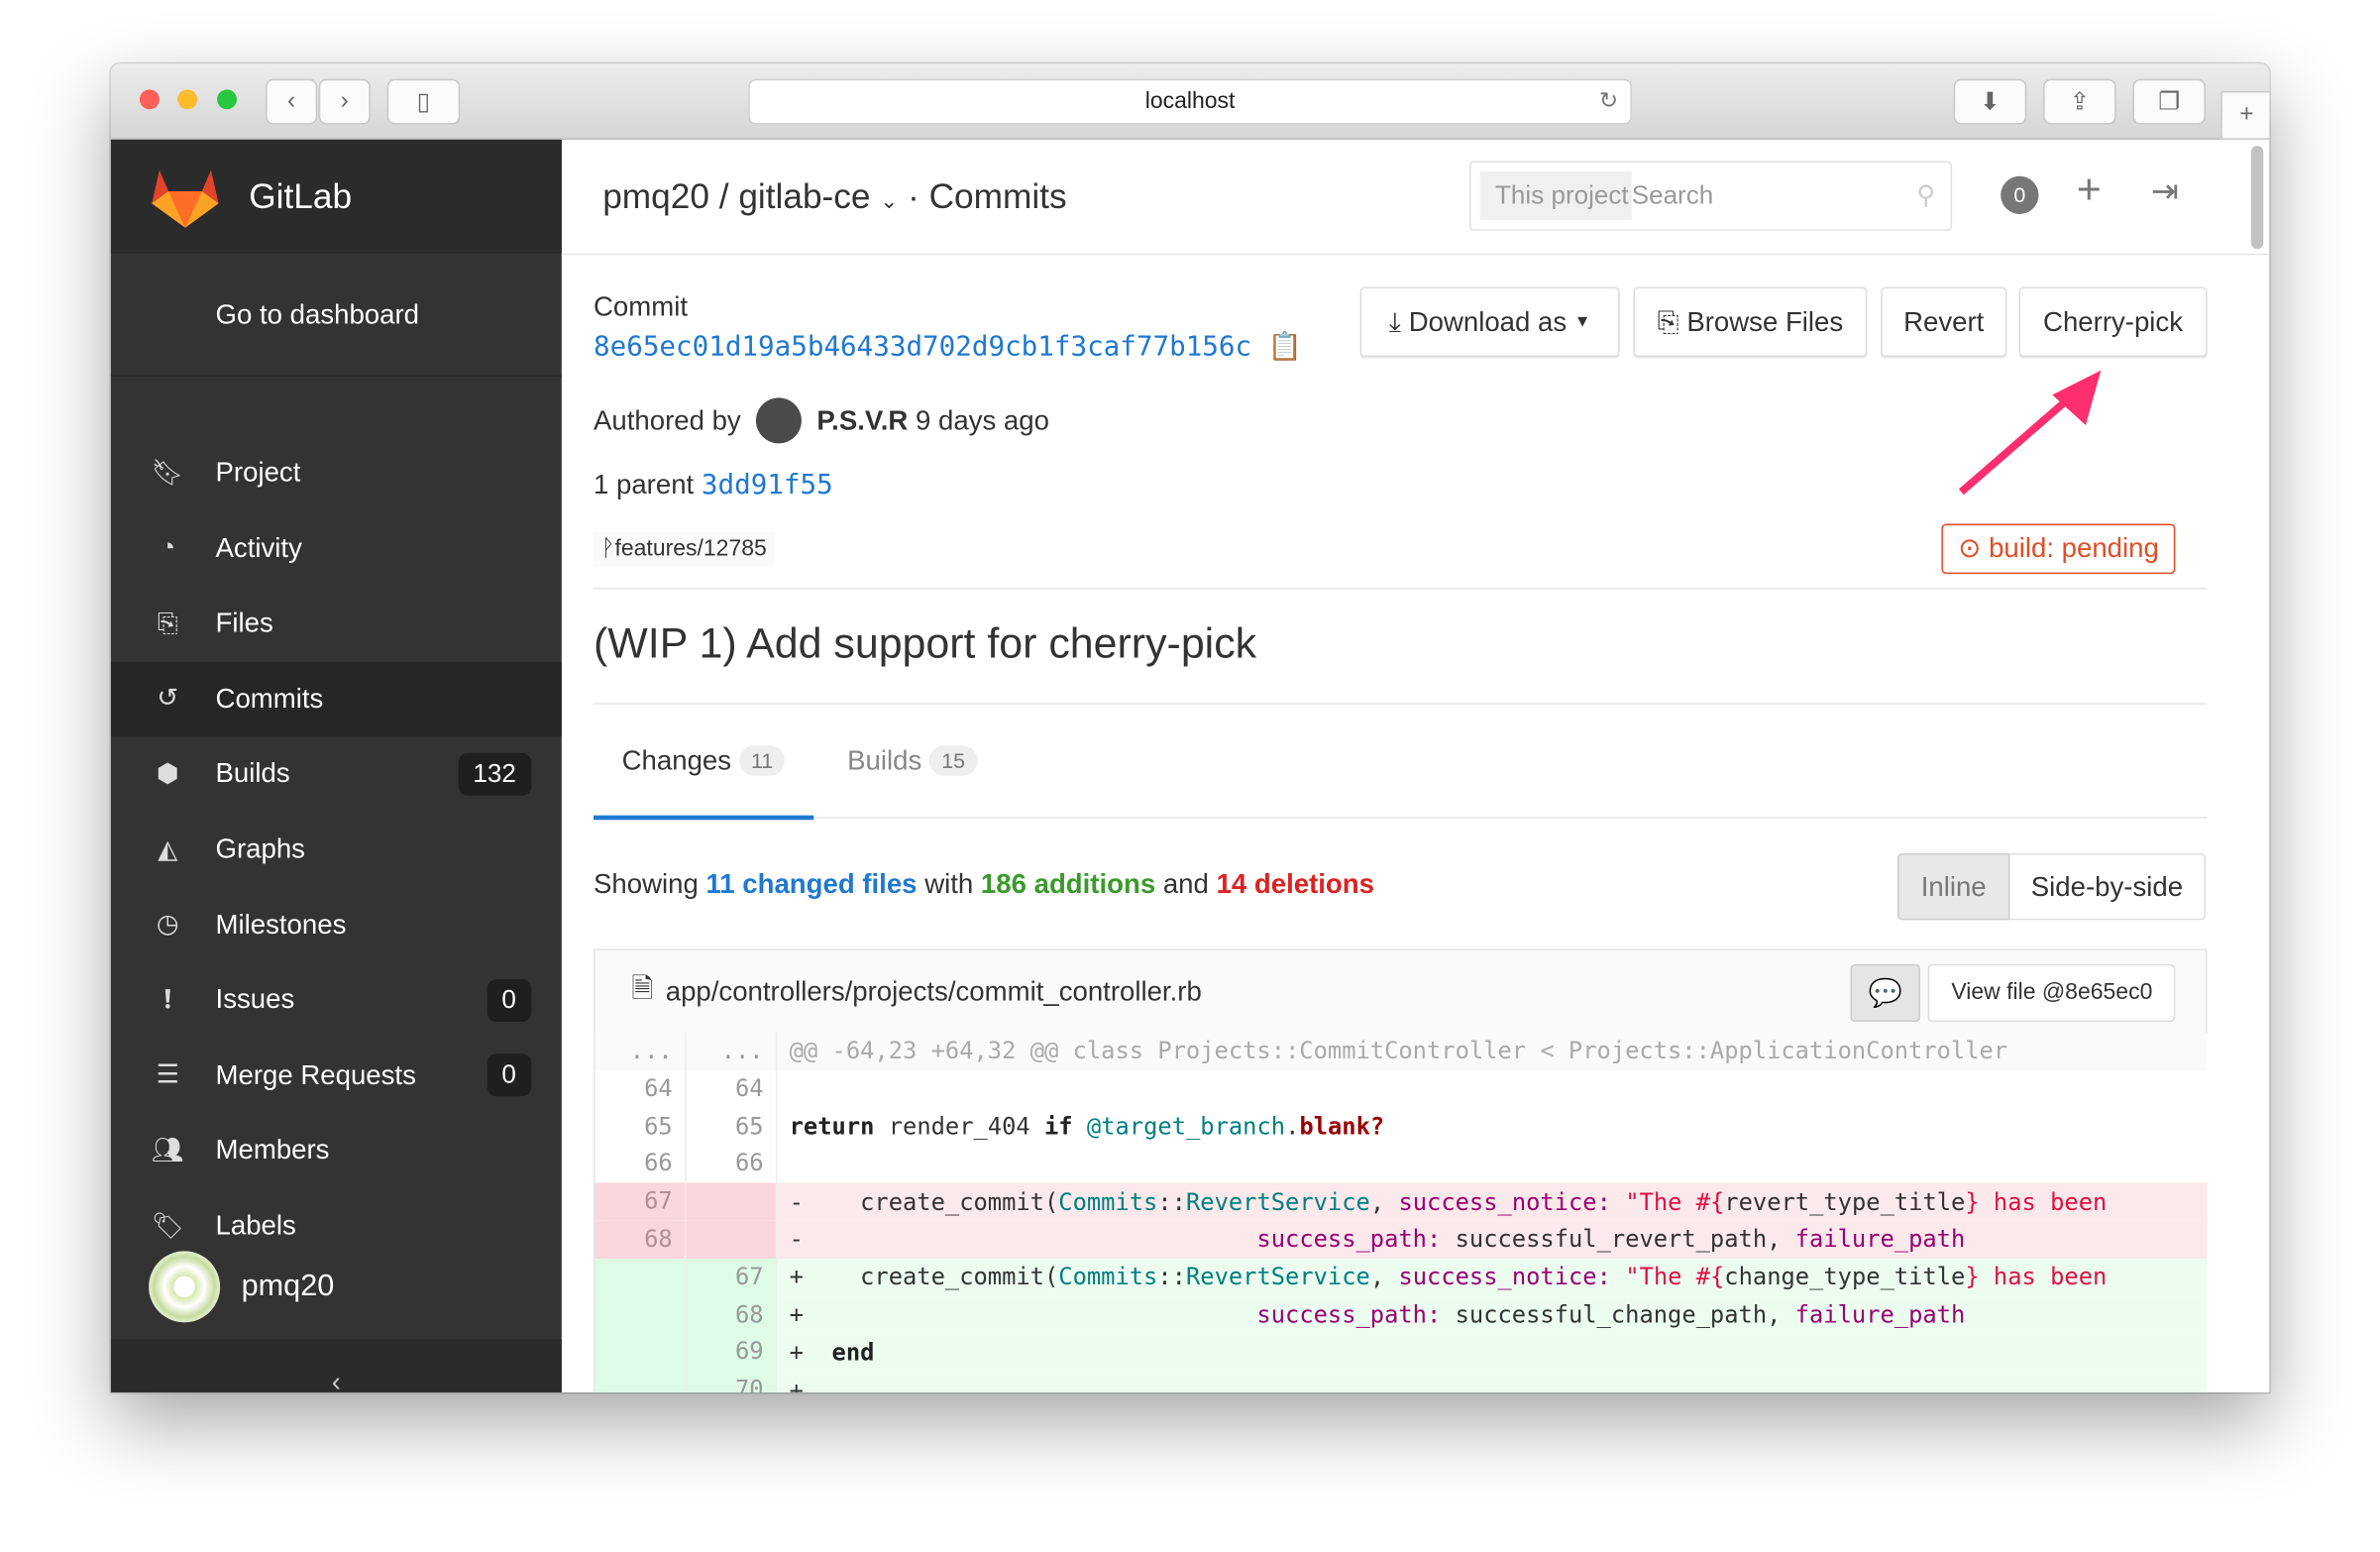  What do you see at coordinates (269, 698) in the screenshot?
I see `sidebar-item-label: Commits` at bounding box center [269, 698].